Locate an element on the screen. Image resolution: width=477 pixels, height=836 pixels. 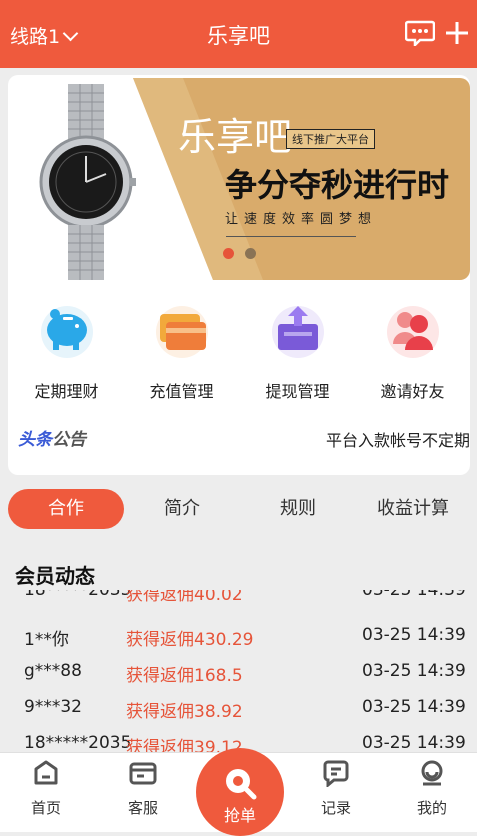
list-item: 1**你 获得返佣430.29 03-25 14:39 is located at coordinates (245, 637).